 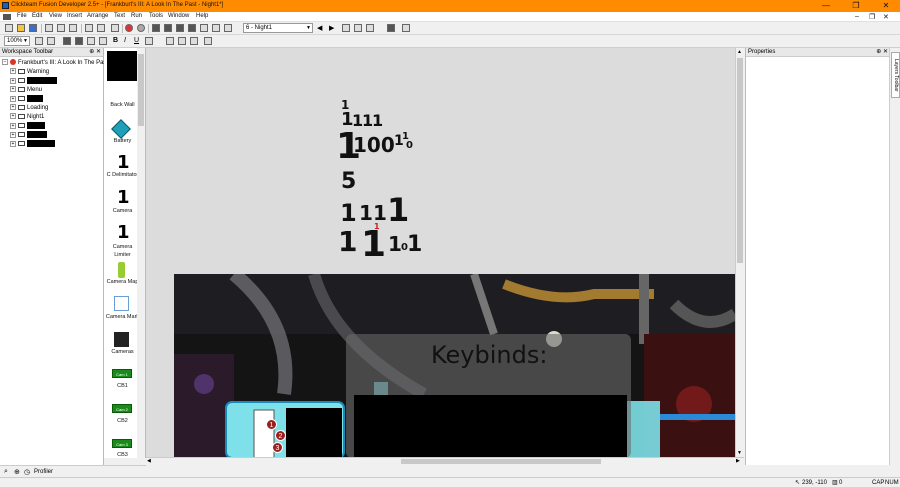 What do you see at coordinates (51, 41) in the screenshot?
I see `show-grid-icon` at bounding box center [51, 41].